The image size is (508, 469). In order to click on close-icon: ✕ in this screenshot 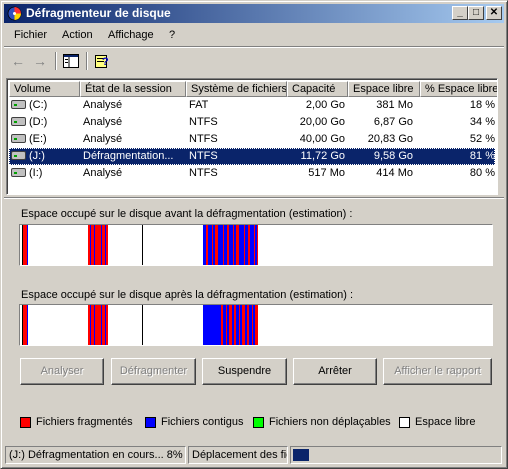, I will do `click(494, 12)`.